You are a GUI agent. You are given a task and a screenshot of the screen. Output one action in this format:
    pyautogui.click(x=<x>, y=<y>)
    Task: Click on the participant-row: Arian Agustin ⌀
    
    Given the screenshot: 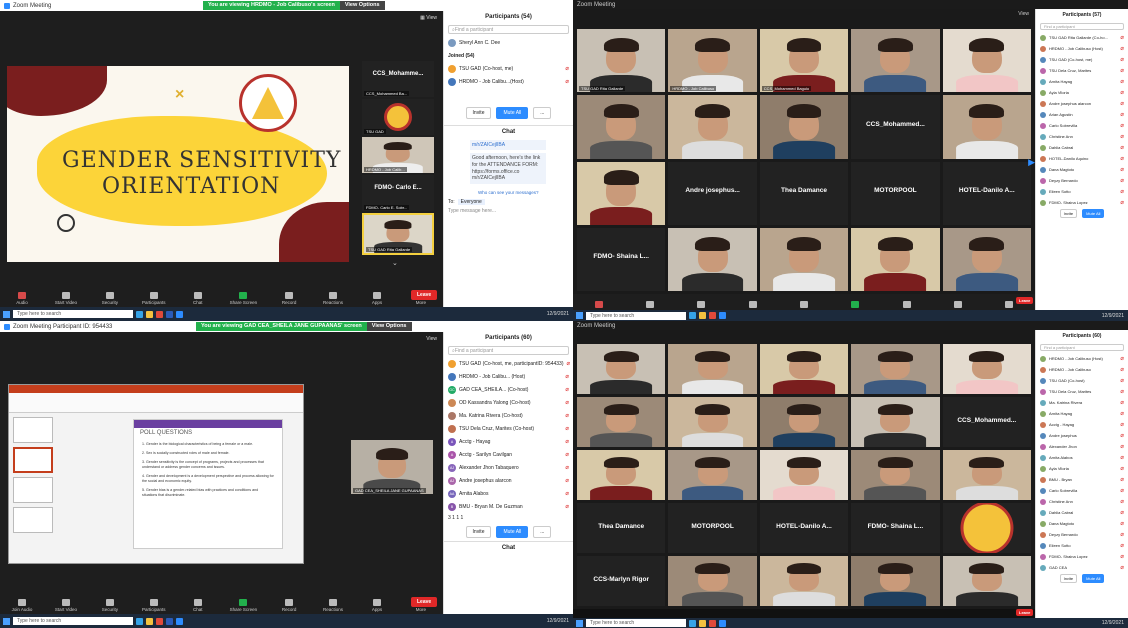 What is the action you would take?
    pyautogui.click(x=1082, y=114)
    